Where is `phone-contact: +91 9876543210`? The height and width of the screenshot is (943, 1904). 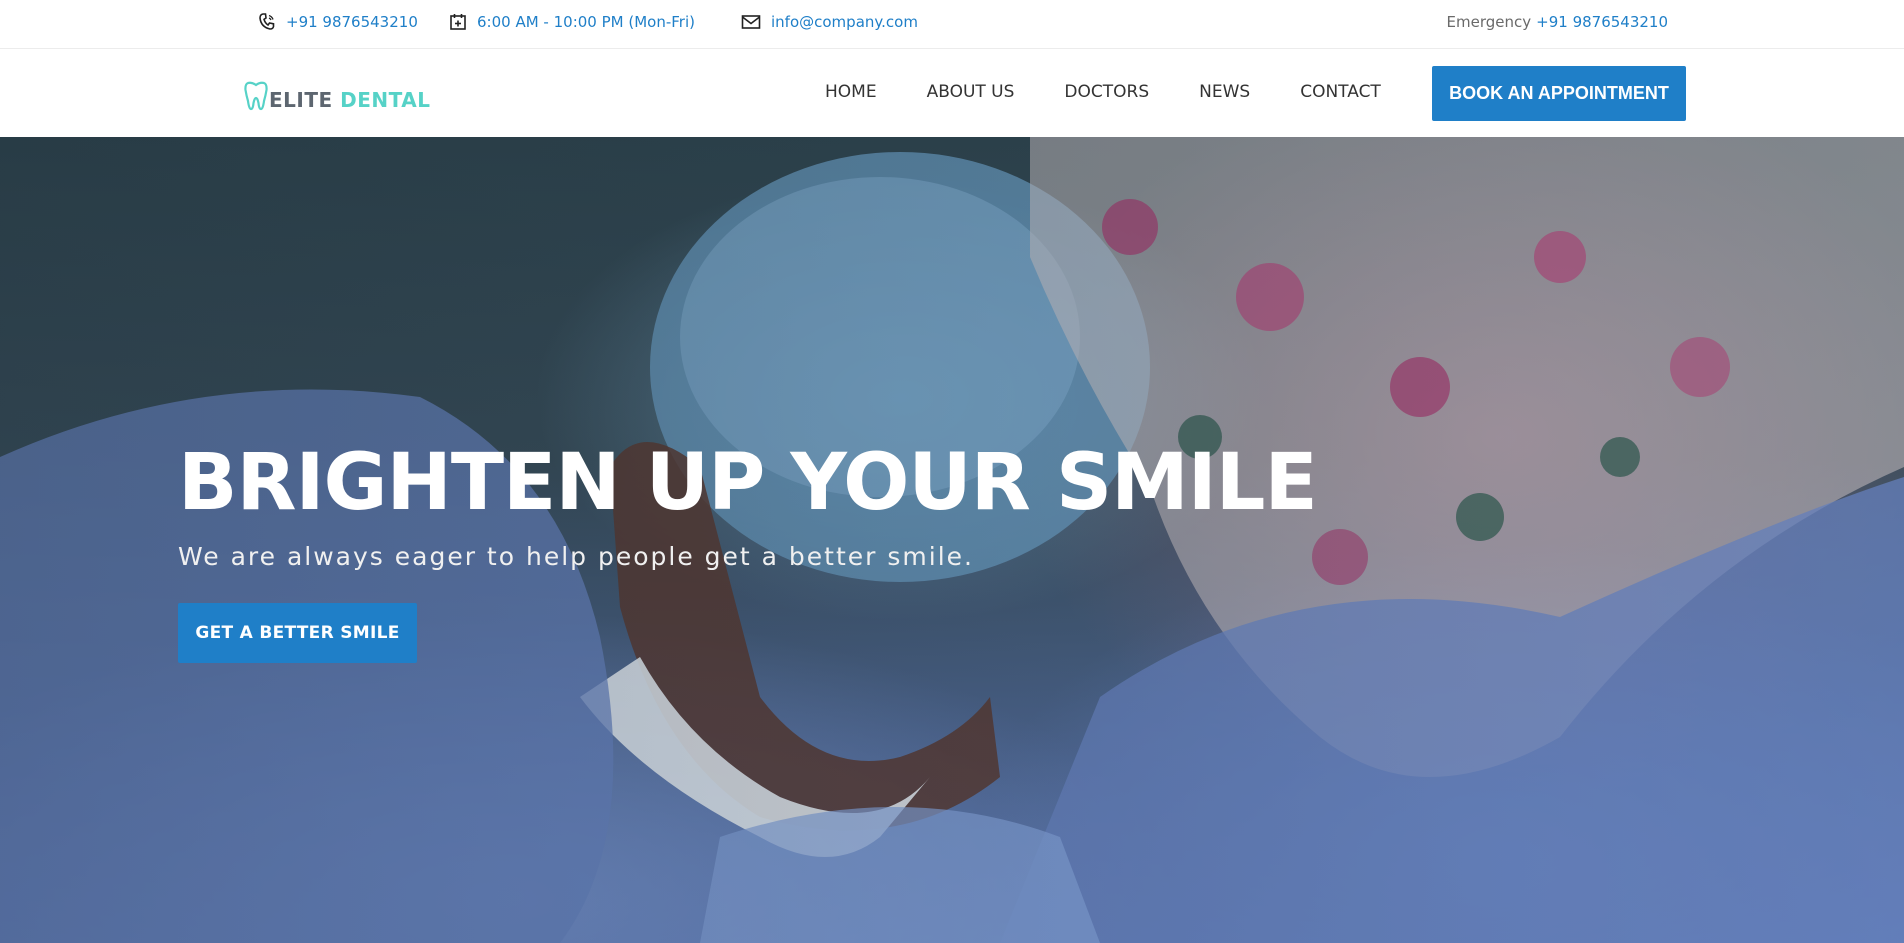 phone-contact: +91 9876543210 is located at coordinates (338, 22).